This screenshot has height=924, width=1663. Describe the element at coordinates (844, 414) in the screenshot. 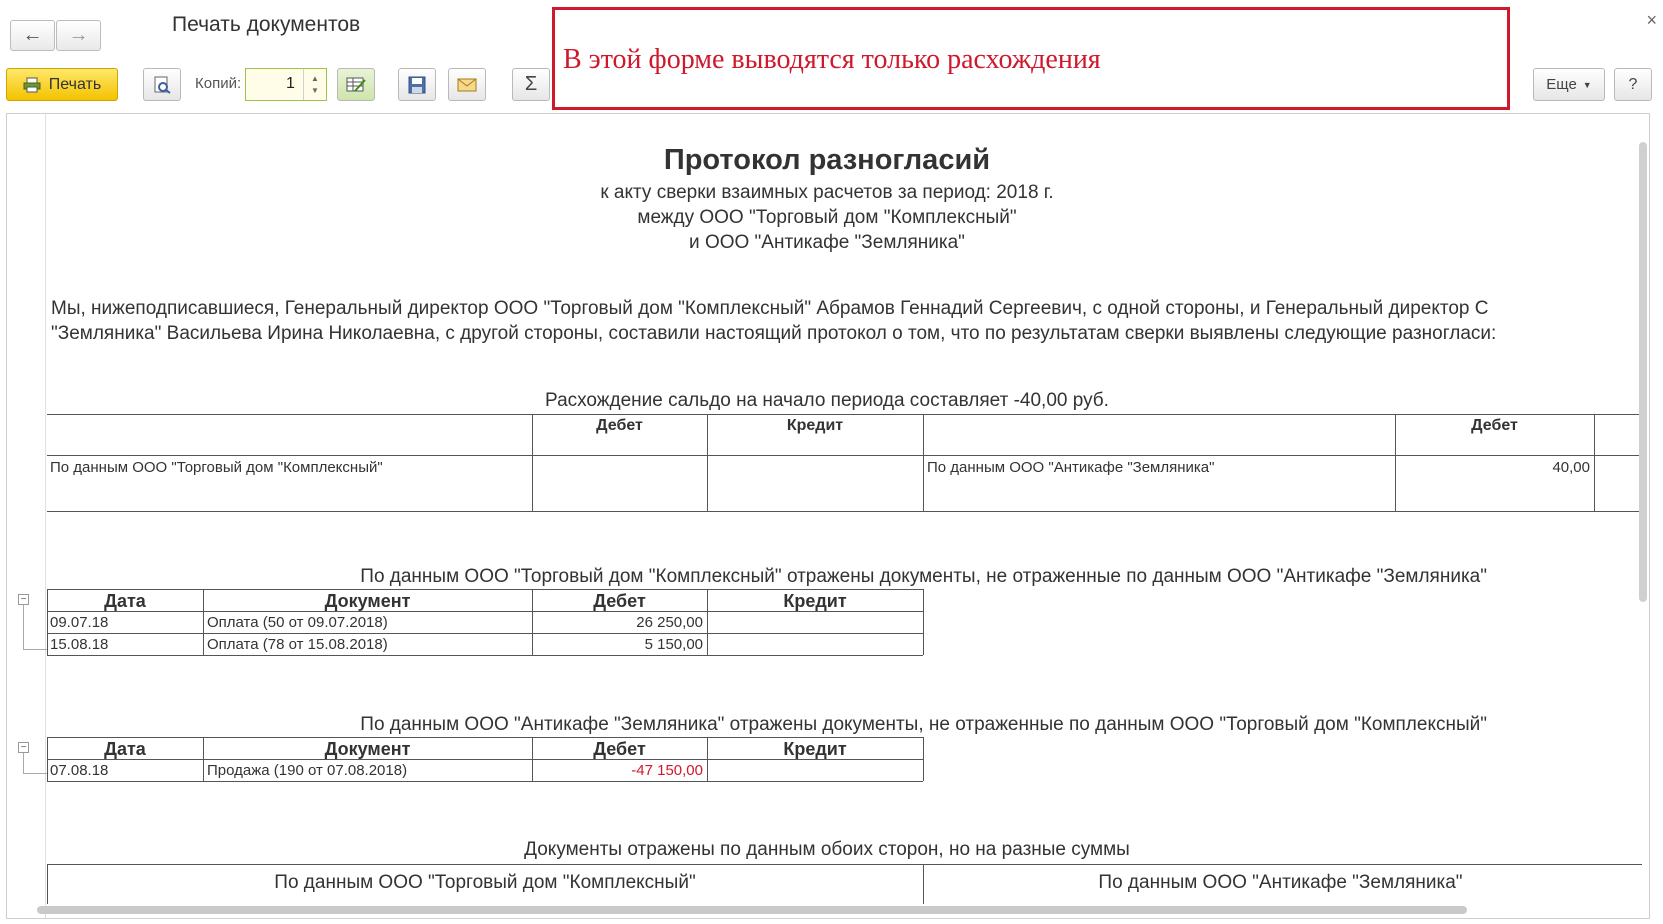

I see `balance-table-top-border` at that location.